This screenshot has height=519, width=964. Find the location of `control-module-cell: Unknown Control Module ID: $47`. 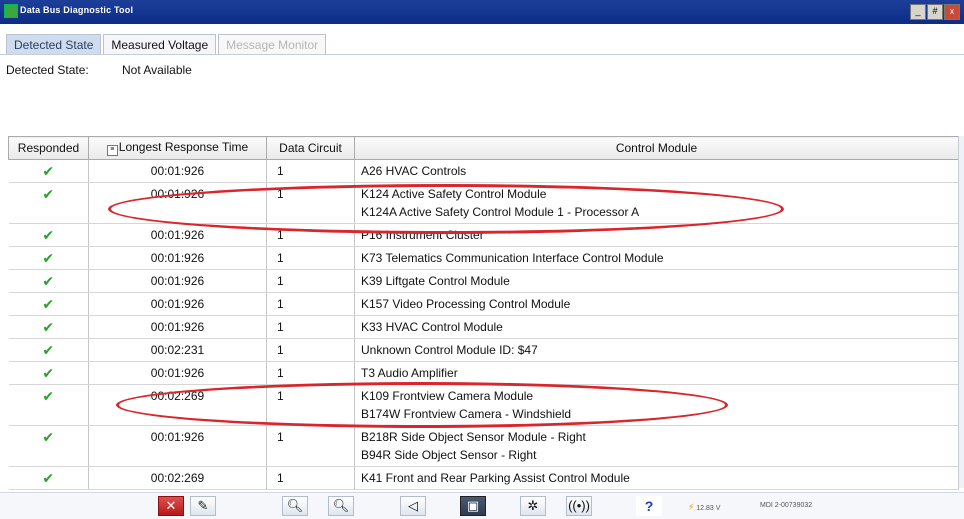

control-module-cell: Unknown Control Module ID: $47 is located at coordinates (656, 350).